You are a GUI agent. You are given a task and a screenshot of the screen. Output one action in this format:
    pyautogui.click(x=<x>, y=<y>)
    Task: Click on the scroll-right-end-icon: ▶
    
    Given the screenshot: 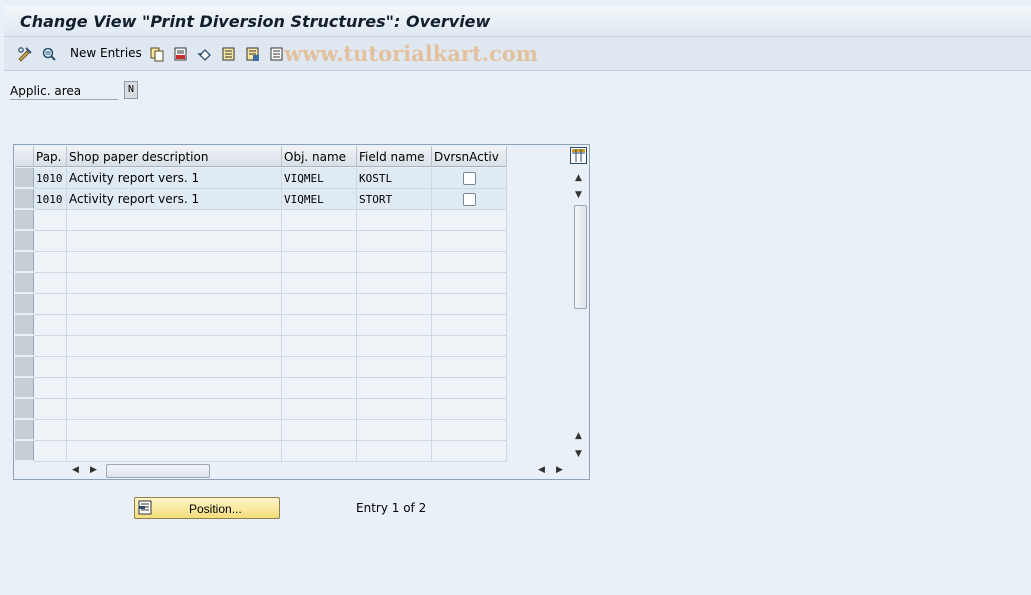 What is the action you would take?
    pyautogui.click(x=559, y=470)
    